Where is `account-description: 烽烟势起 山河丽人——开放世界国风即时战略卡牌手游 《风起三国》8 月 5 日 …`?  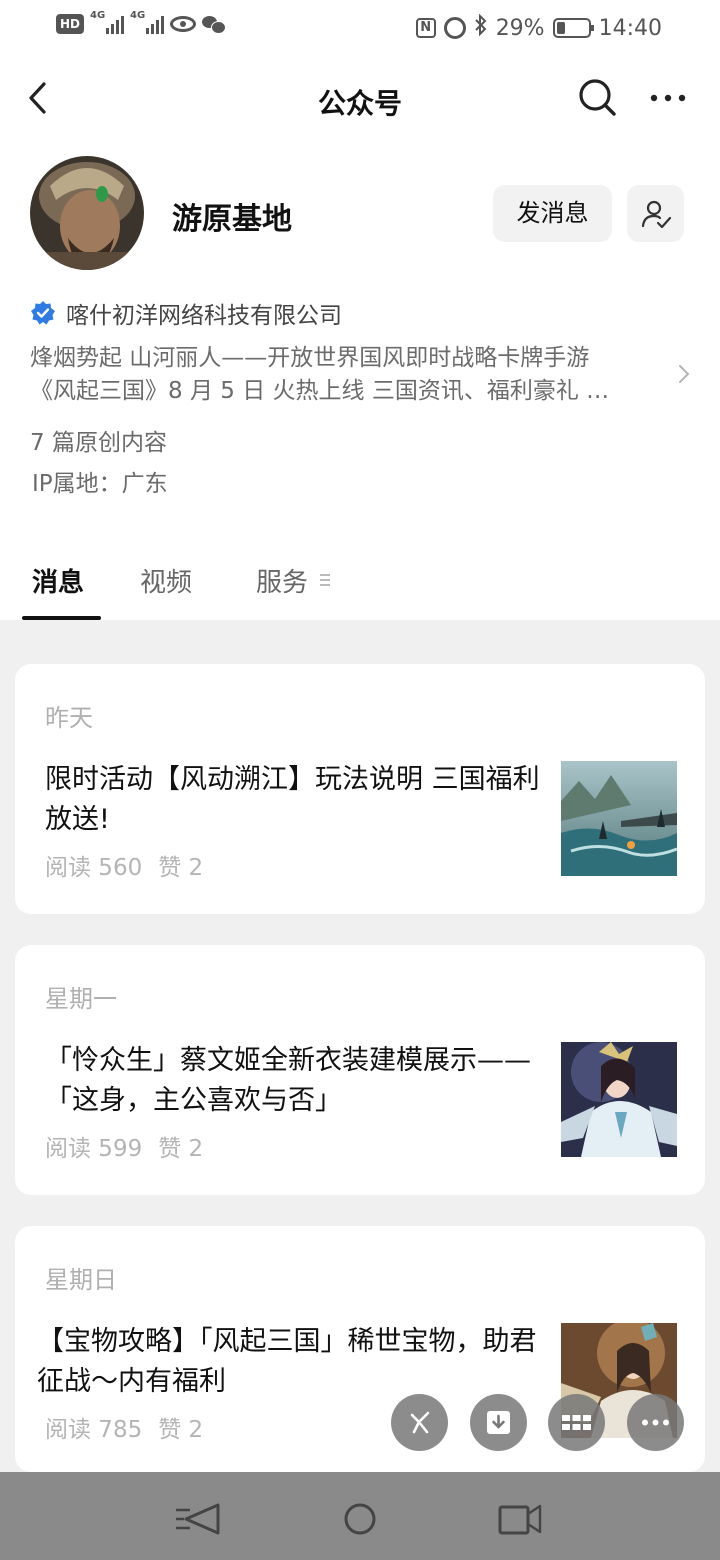 account-description: 烽烟势起 山河丽人——开放世界国风即时战略卡牌手游 《风起三国》8 月 5 日 … is located at coordinates (340, 375).